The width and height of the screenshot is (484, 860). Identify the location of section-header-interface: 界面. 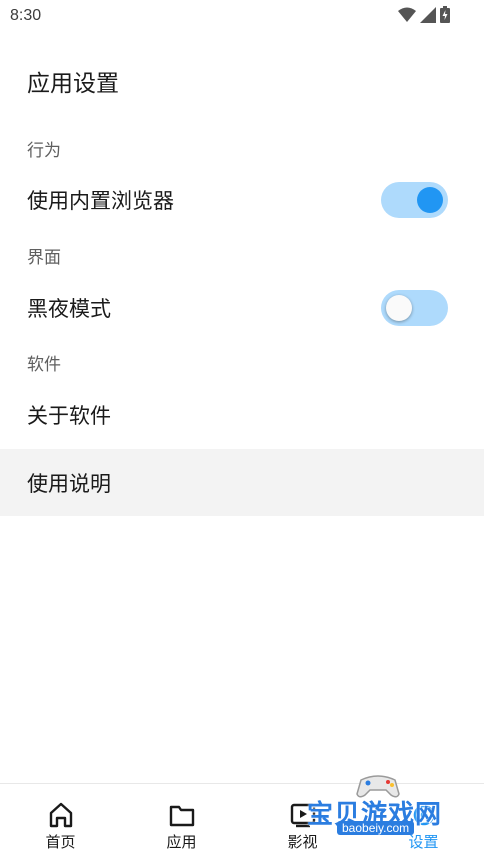
(44, 258).